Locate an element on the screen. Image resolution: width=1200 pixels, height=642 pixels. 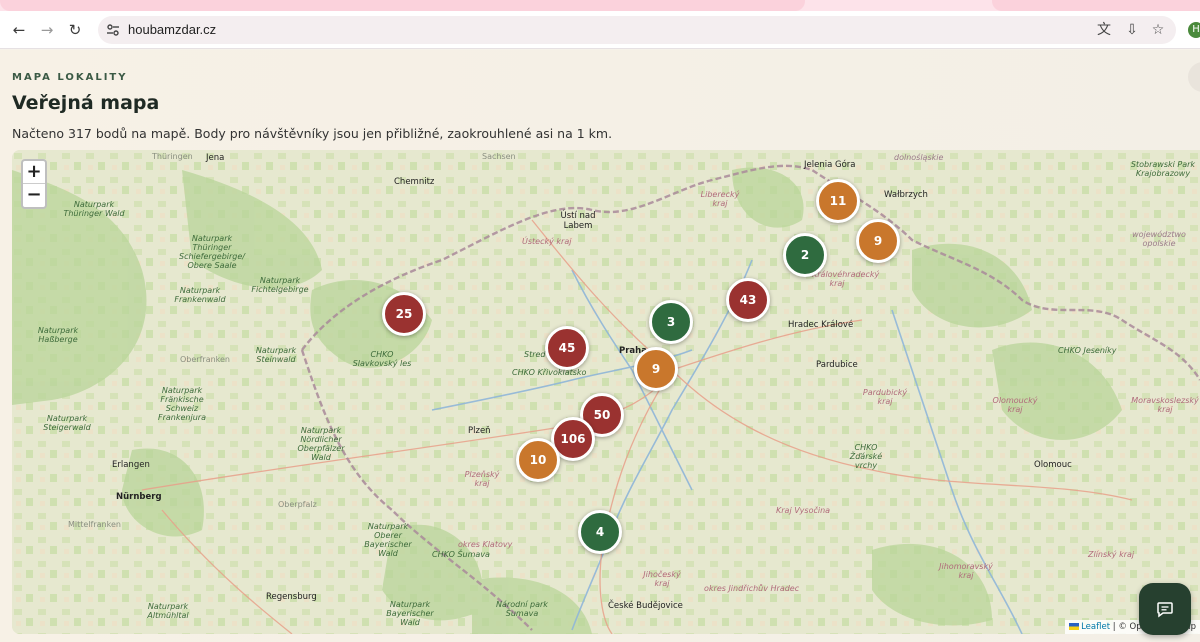
place-label: Mittelfranken is located at coordinates (94, 524).